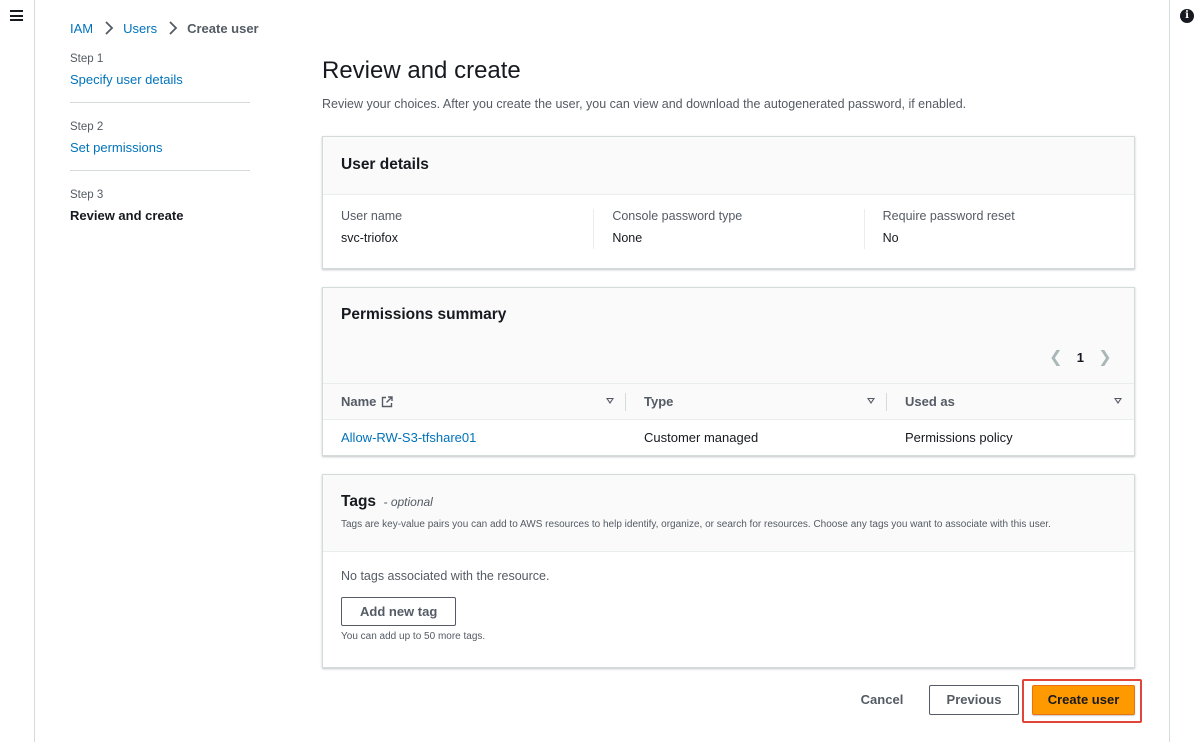  What do you see at coordinates (424, 314) in the screenshot?
I see `panel-title: Permissions summary` at bounding box center [424, 314].